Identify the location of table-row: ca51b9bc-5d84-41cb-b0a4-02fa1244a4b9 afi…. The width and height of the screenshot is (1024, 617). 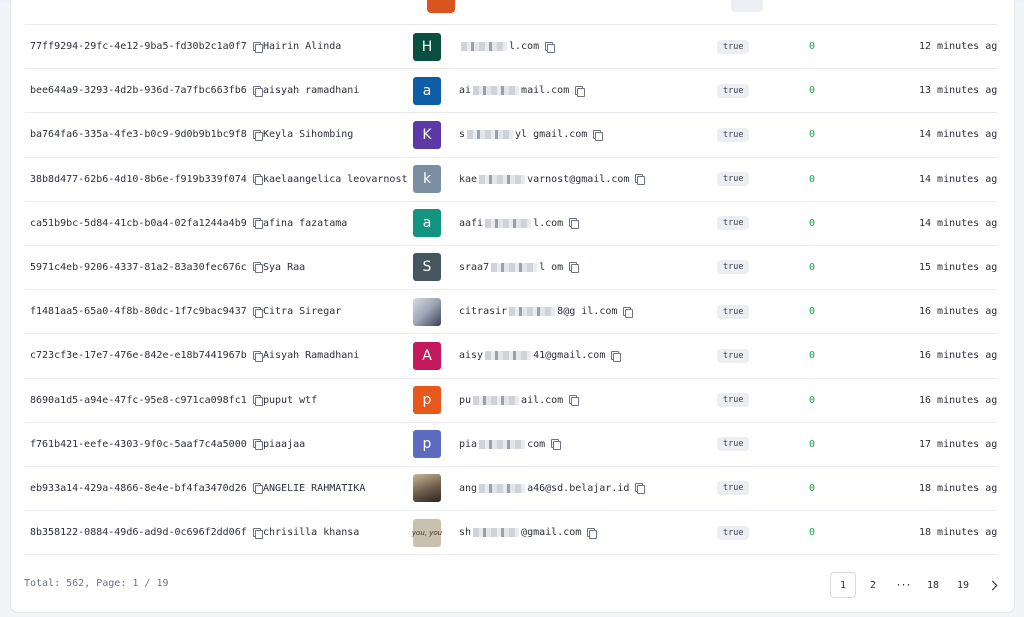
(511, 224).